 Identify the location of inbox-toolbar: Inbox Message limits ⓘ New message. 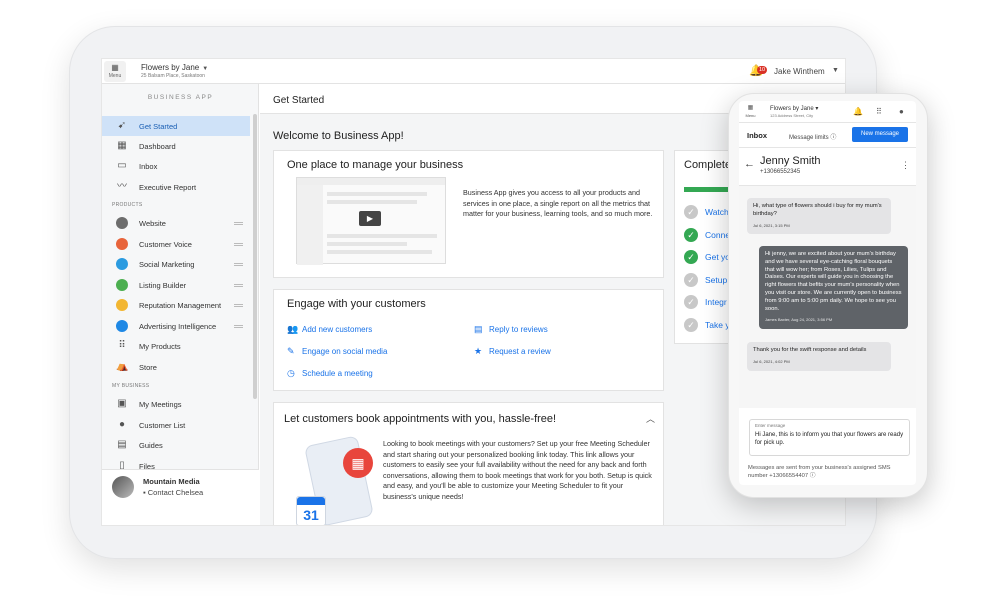
(827, 135).